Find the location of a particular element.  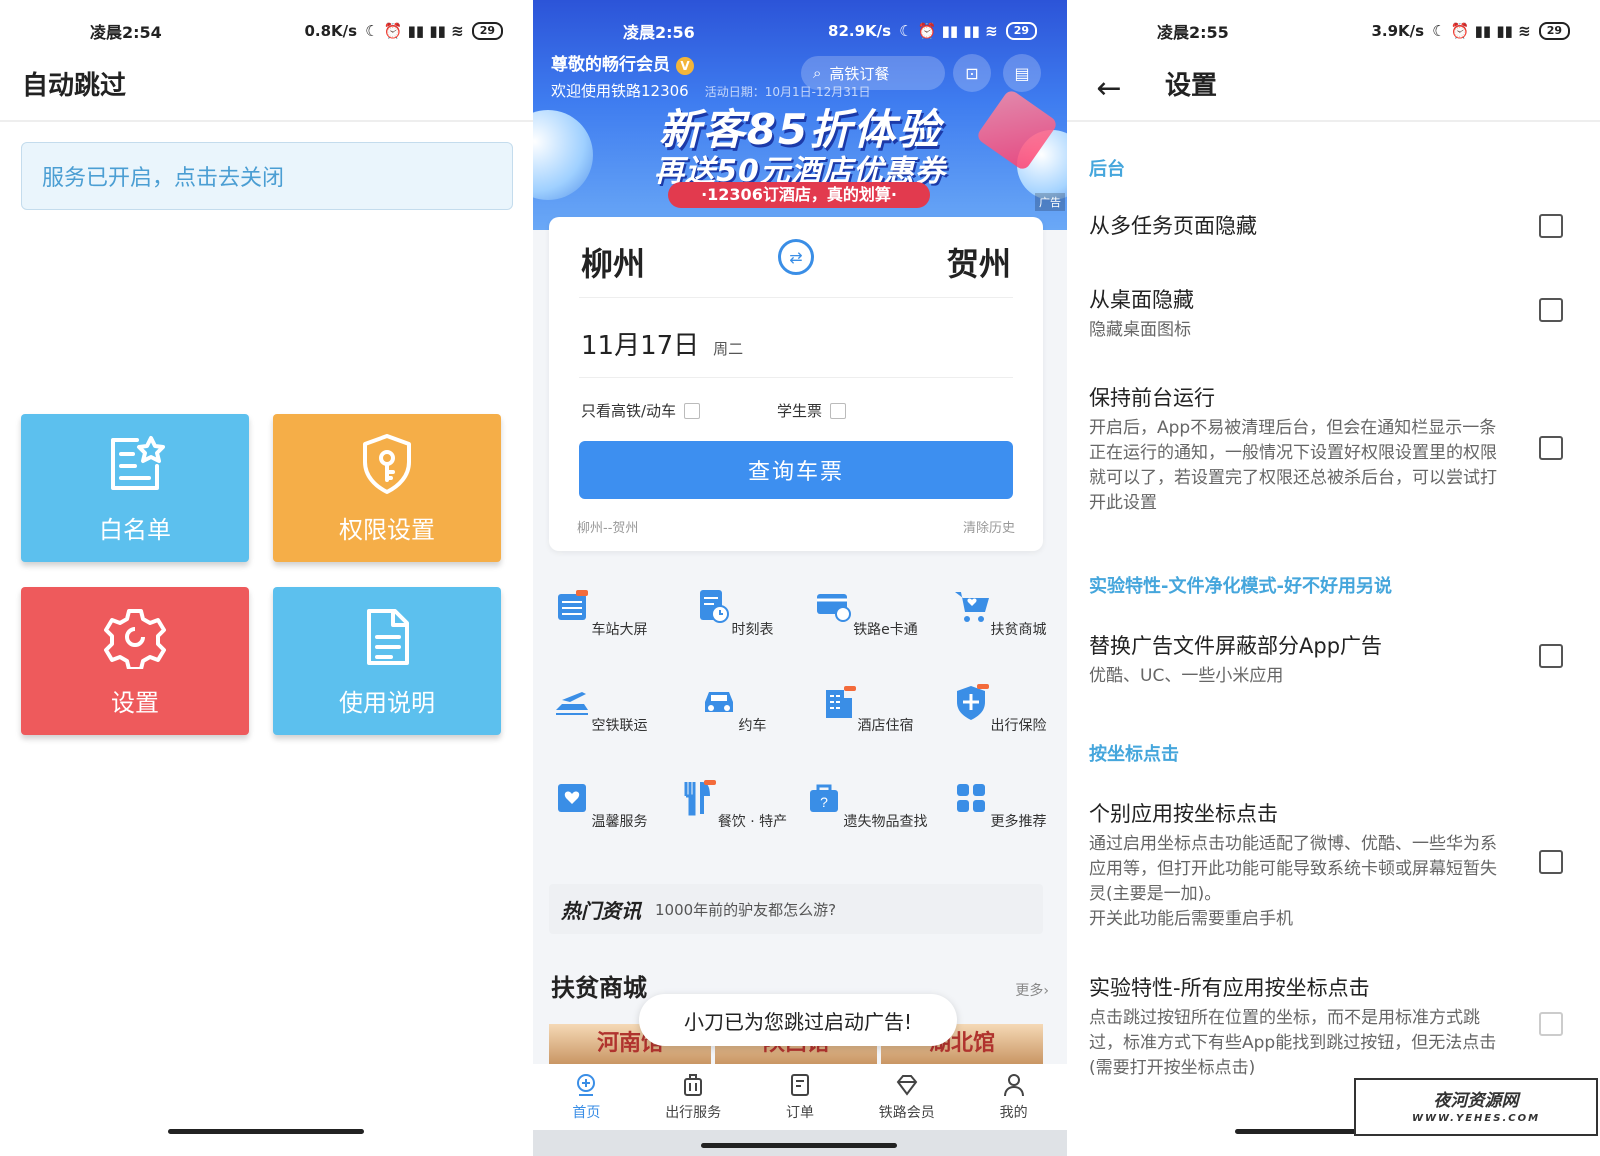

station-screen-icon is located at coordinates (572, 605).